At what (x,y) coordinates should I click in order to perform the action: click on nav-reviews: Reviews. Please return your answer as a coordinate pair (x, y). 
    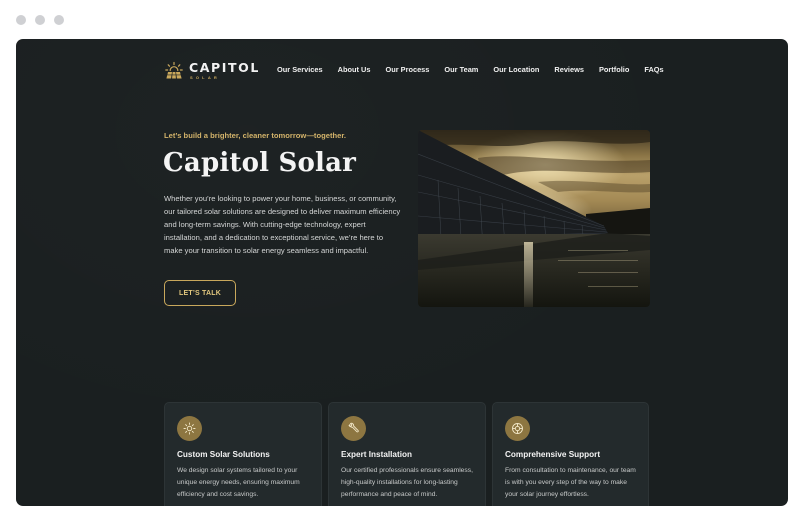
    Looking at the image, I should click on (569, 69).